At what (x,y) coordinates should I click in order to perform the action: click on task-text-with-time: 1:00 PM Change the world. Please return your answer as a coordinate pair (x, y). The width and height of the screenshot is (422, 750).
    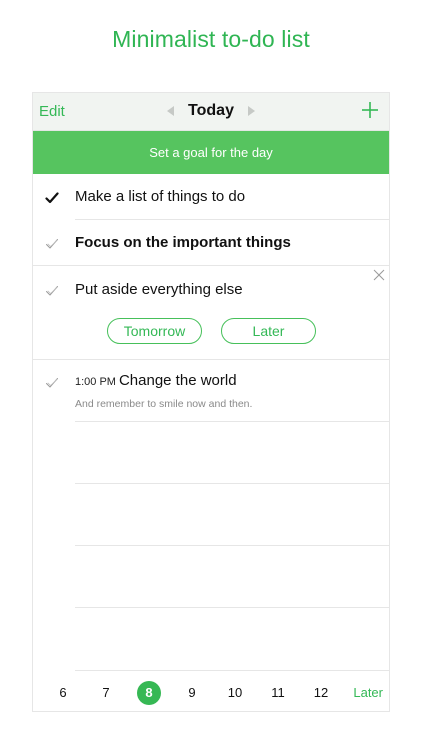
    Looking at the image, I should click on (156, 380).